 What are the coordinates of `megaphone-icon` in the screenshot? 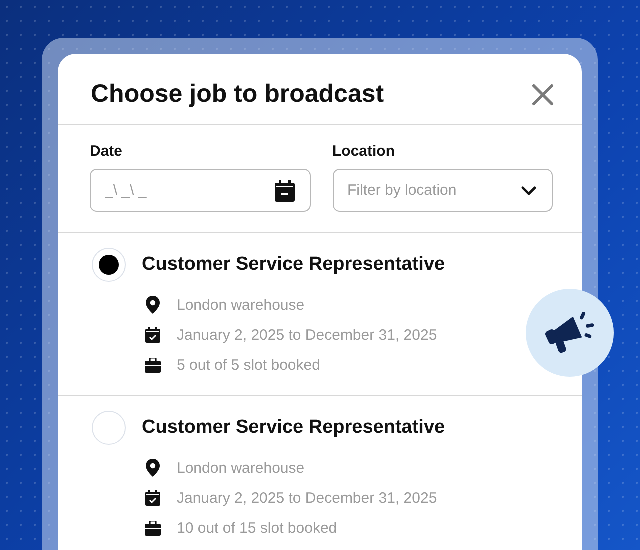 It's located at (570, 333).